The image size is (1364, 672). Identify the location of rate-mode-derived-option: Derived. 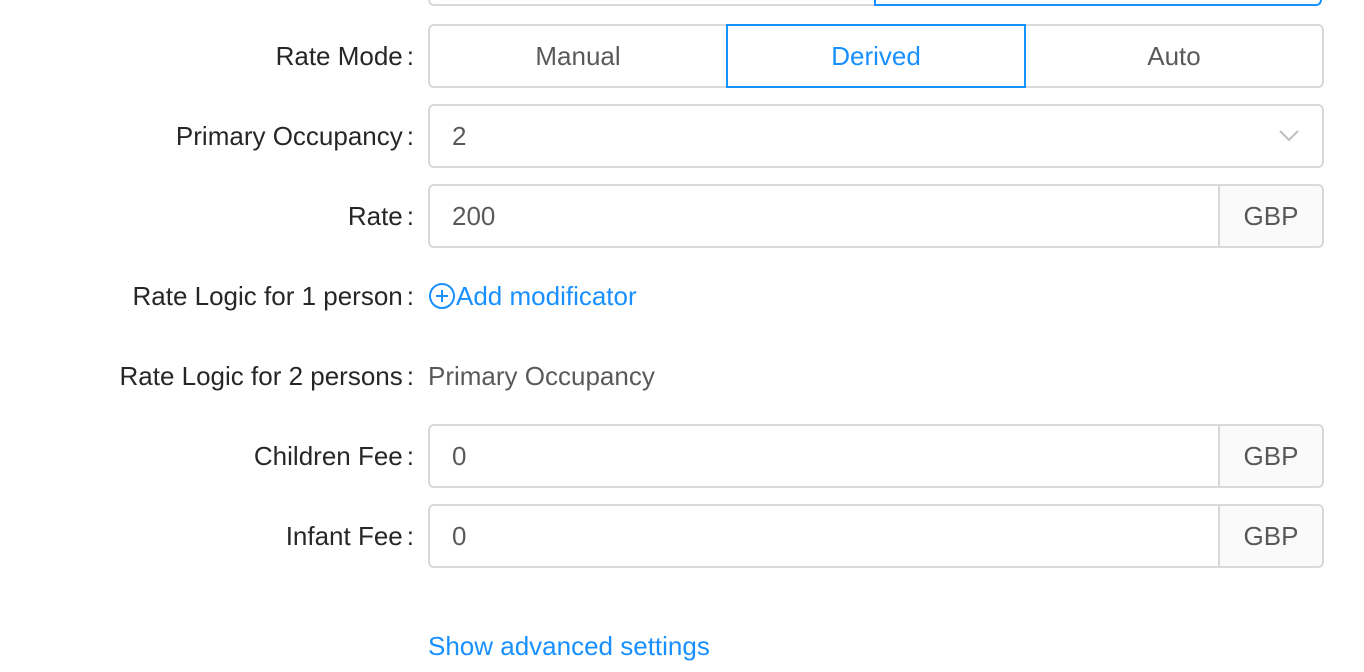
(876, 56).